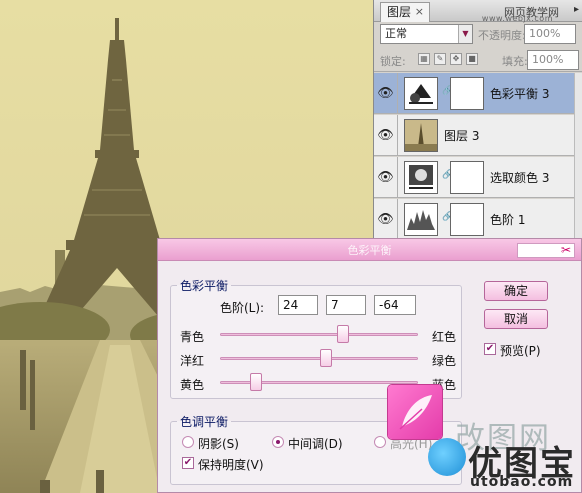 The height and width of the screenshot is (493, 582). Describe the element at coordinates (553, 60) in the screenshot. I see `fill-field: 100%` at that location.